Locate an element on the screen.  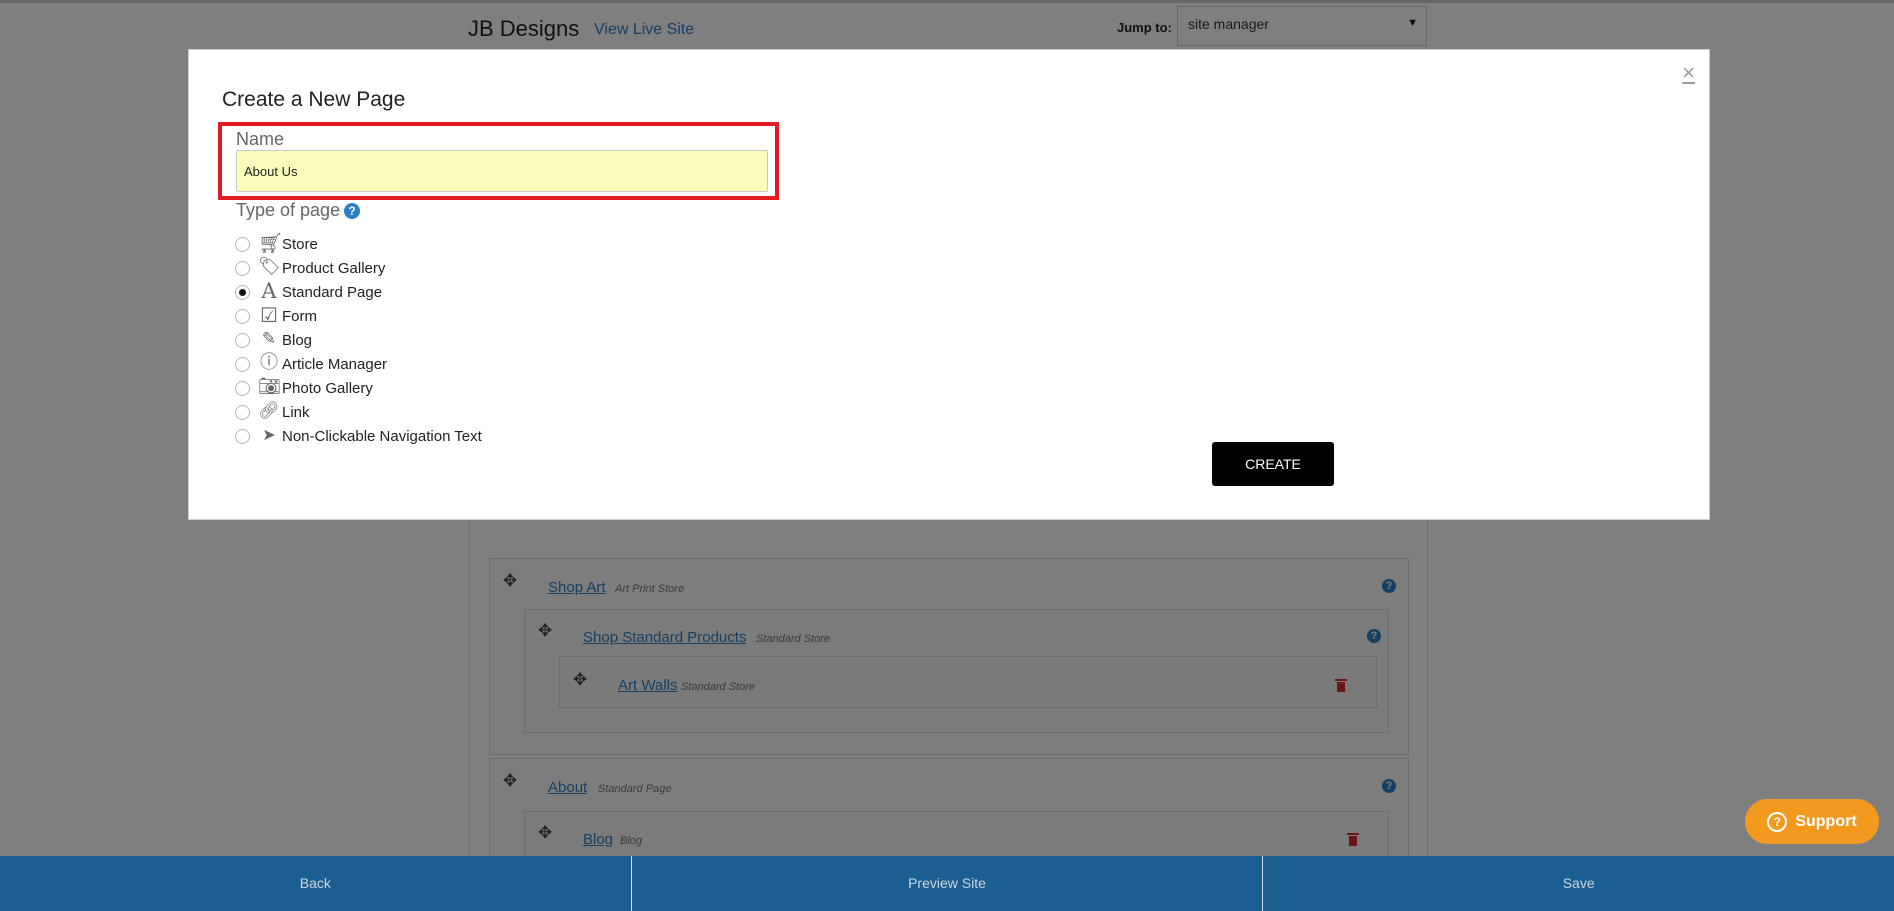
option-label: Link is located at coordinates (296, 412).